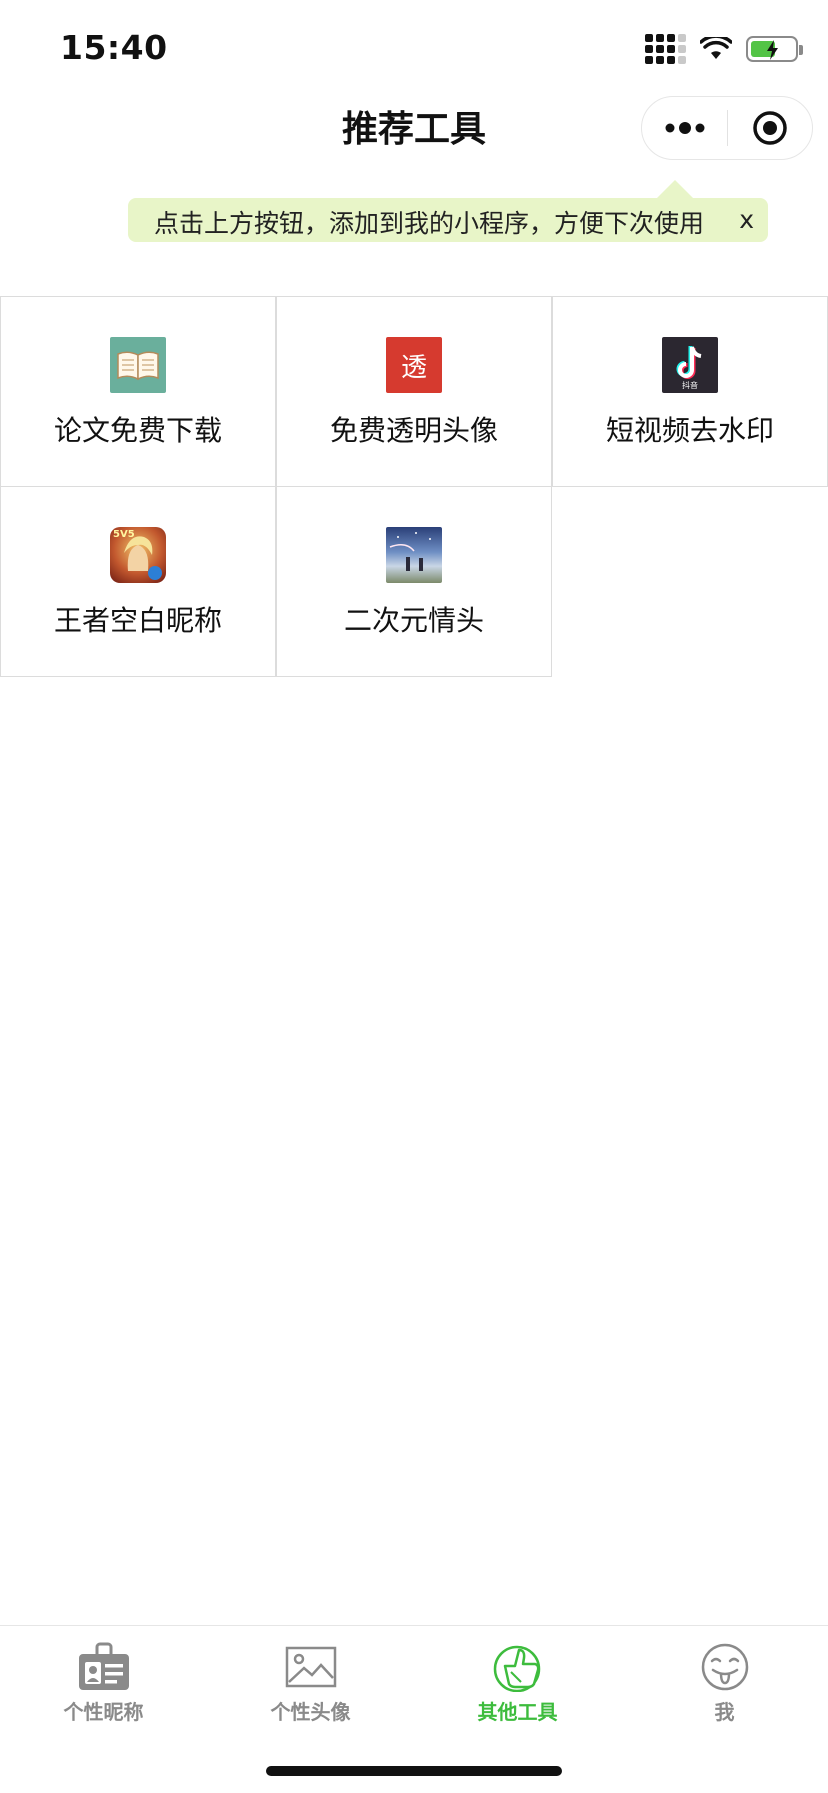 The height and width of the screenshot is (1793, 828). I want to click on tab-label: 个性头像, so click(310, 1712).